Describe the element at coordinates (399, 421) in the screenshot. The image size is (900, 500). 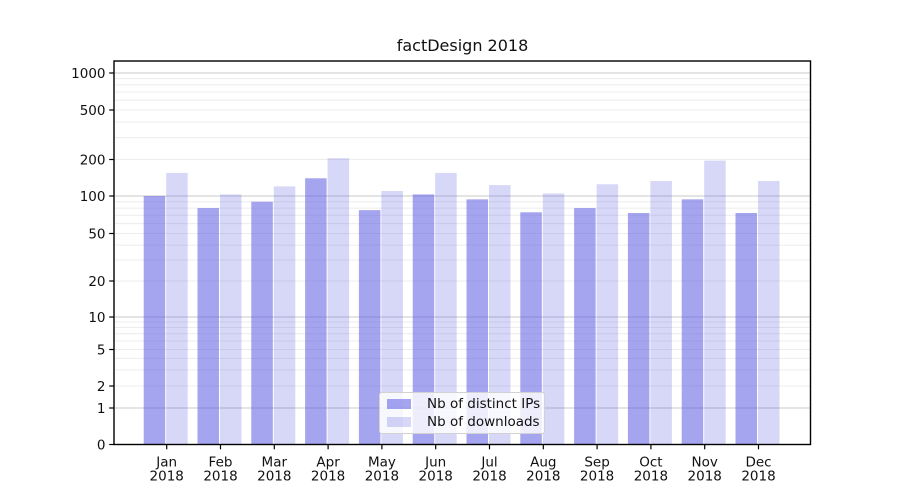
I see `legend-swatch-downloads-icon` at that location.